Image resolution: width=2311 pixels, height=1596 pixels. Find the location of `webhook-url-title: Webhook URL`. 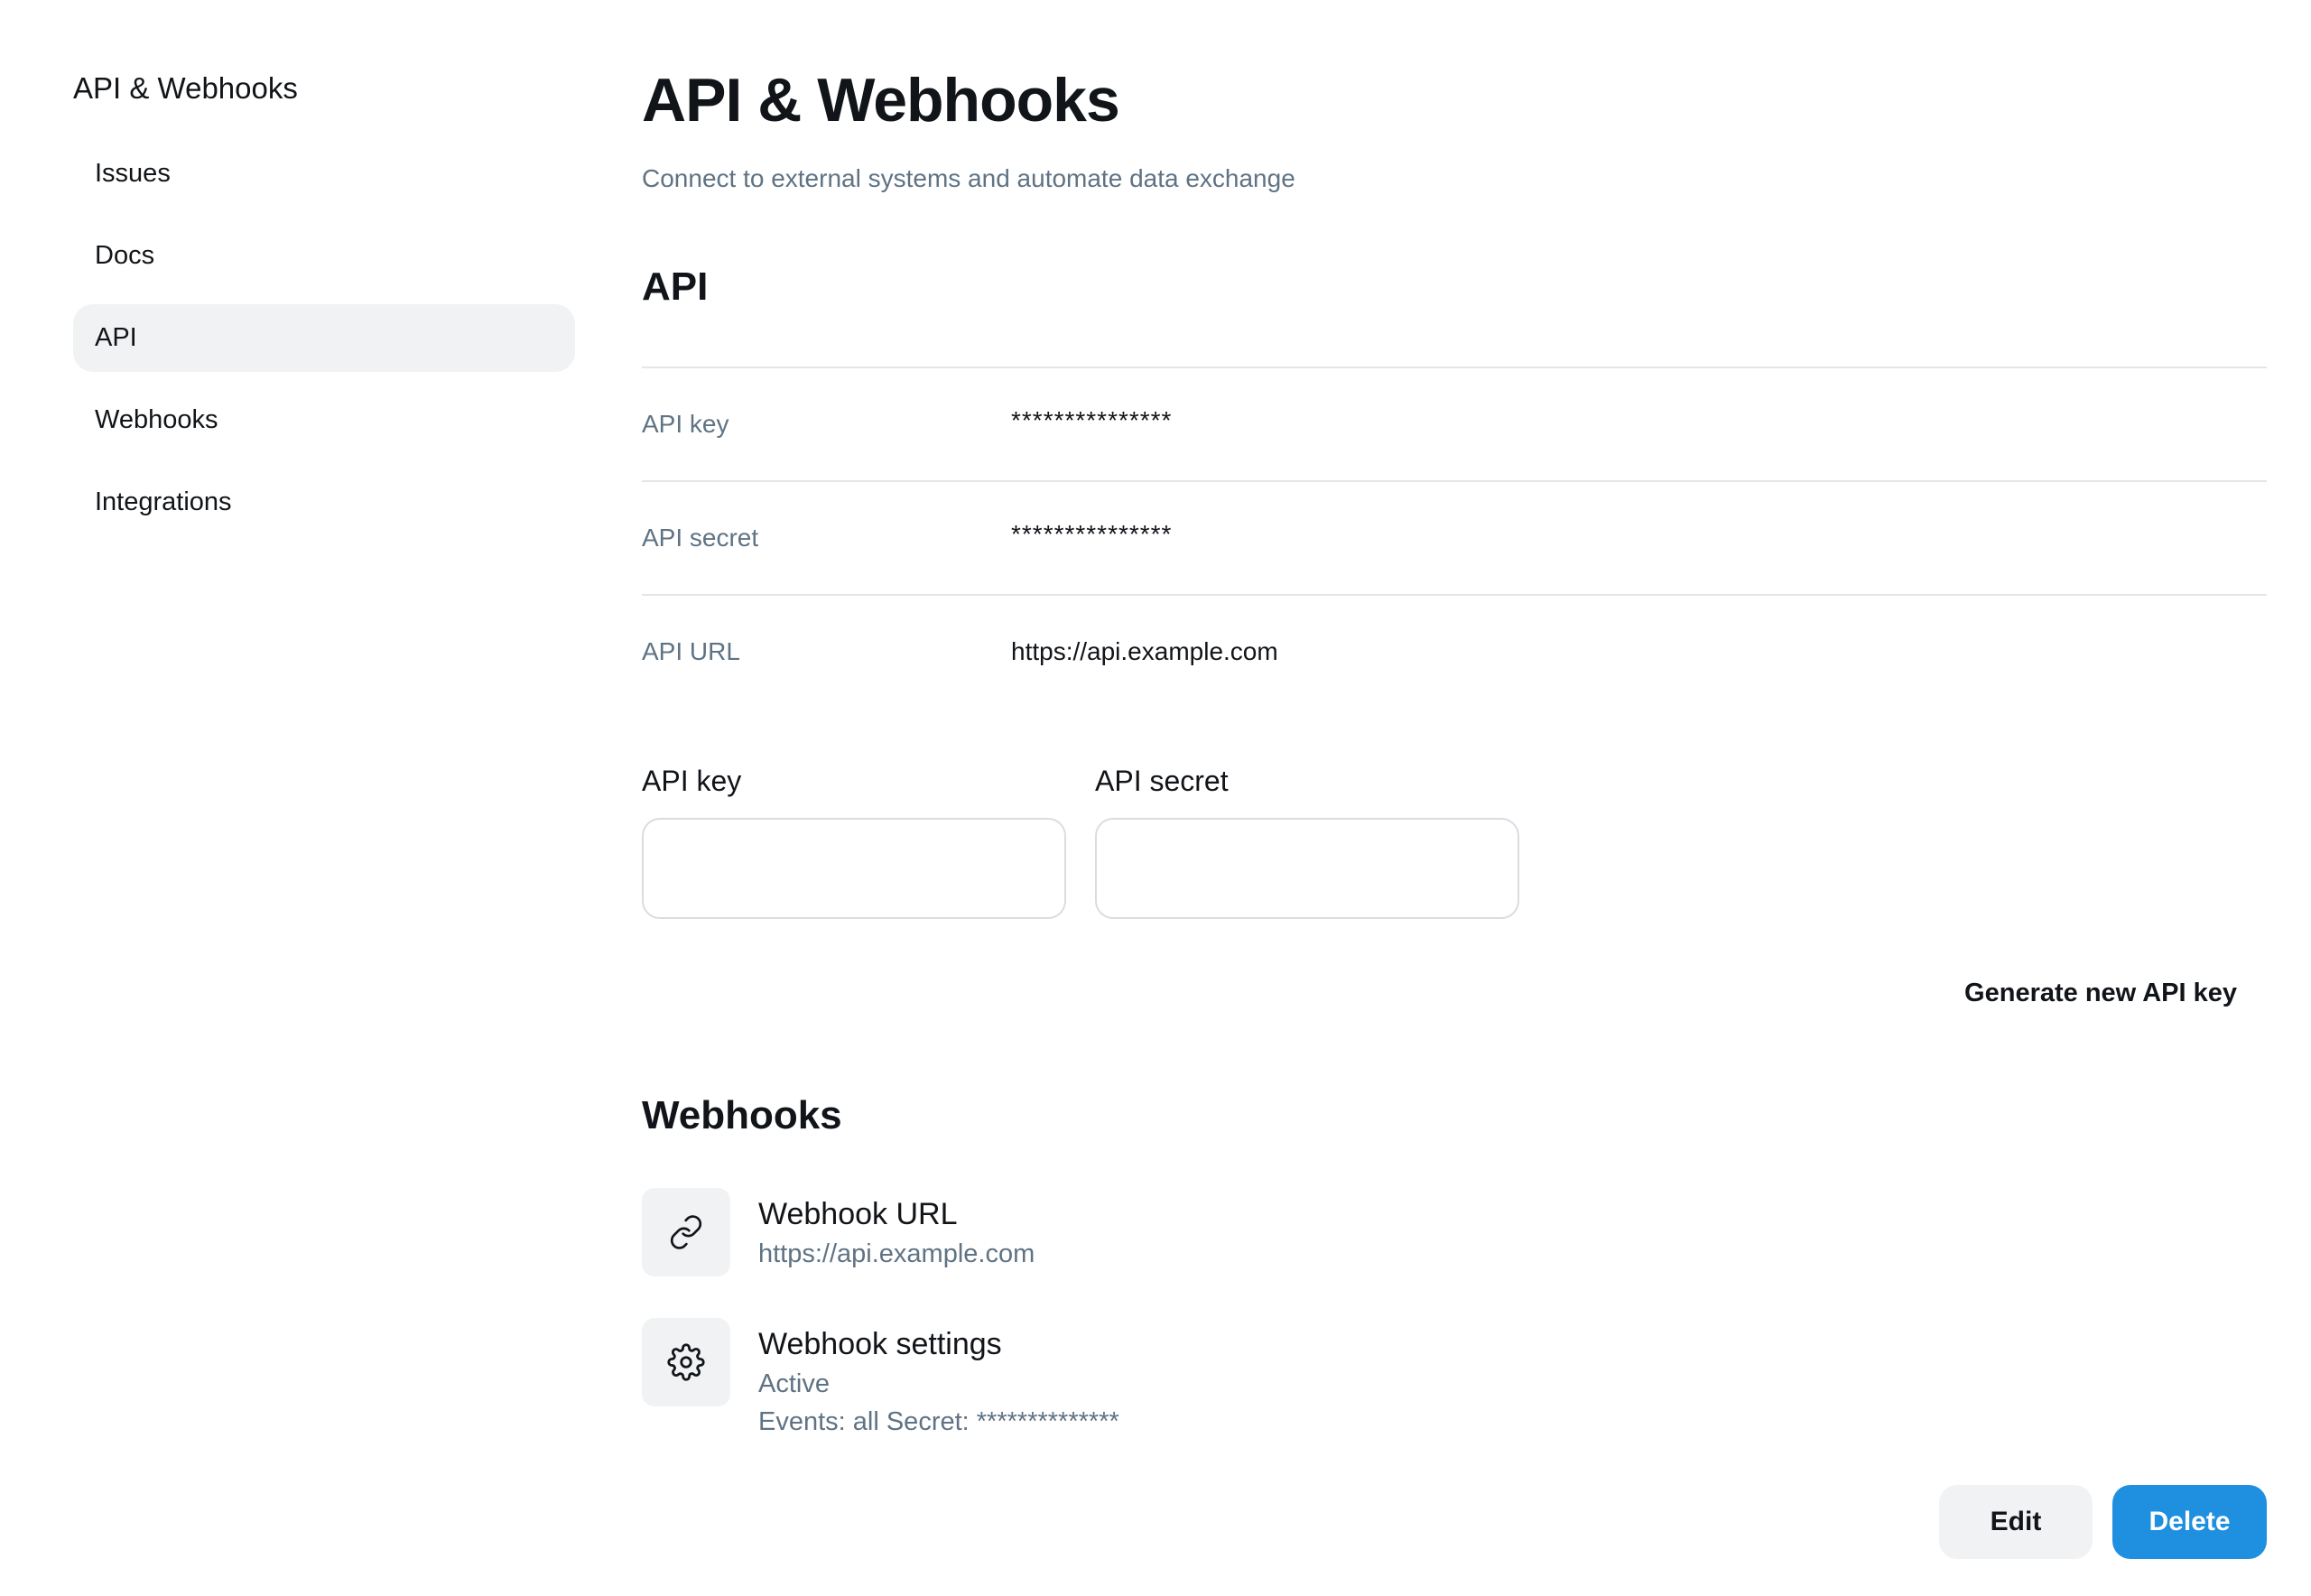

webhook-url-title: Webhook URL is located at coordinates (858, 1214).